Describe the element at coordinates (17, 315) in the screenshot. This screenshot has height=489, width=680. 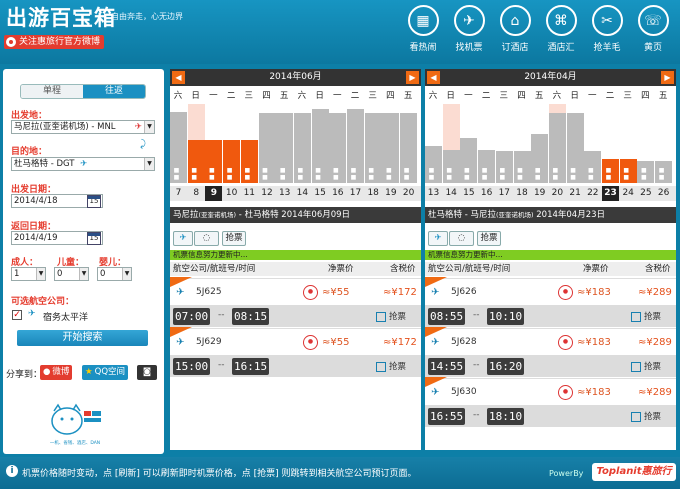
I see `airline-checkbox: ✓` at that location.